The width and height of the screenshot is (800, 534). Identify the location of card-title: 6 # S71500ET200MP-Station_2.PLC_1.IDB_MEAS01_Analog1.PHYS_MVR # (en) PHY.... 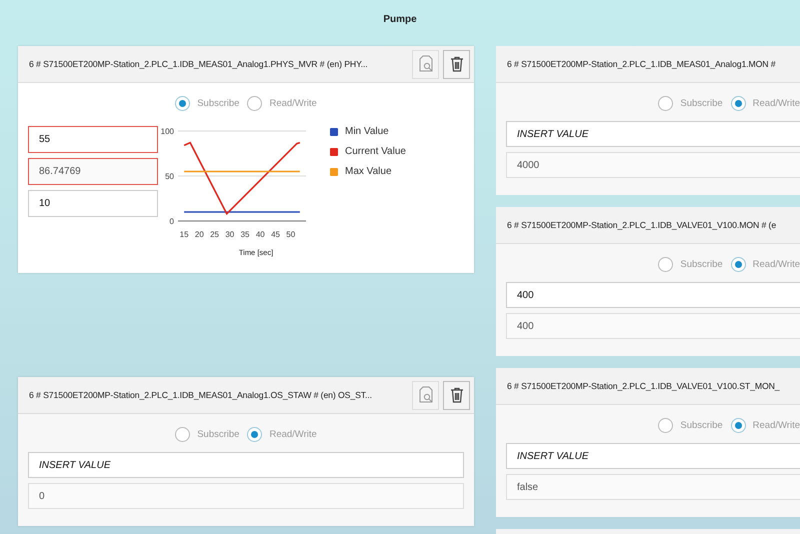
(199, 64).